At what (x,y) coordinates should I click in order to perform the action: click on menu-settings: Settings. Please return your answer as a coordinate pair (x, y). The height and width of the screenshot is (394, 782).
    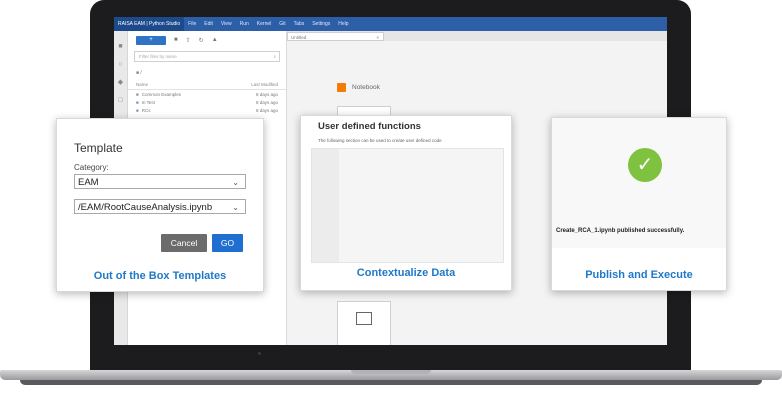
    Looking at the image, I should click on (321, 24).